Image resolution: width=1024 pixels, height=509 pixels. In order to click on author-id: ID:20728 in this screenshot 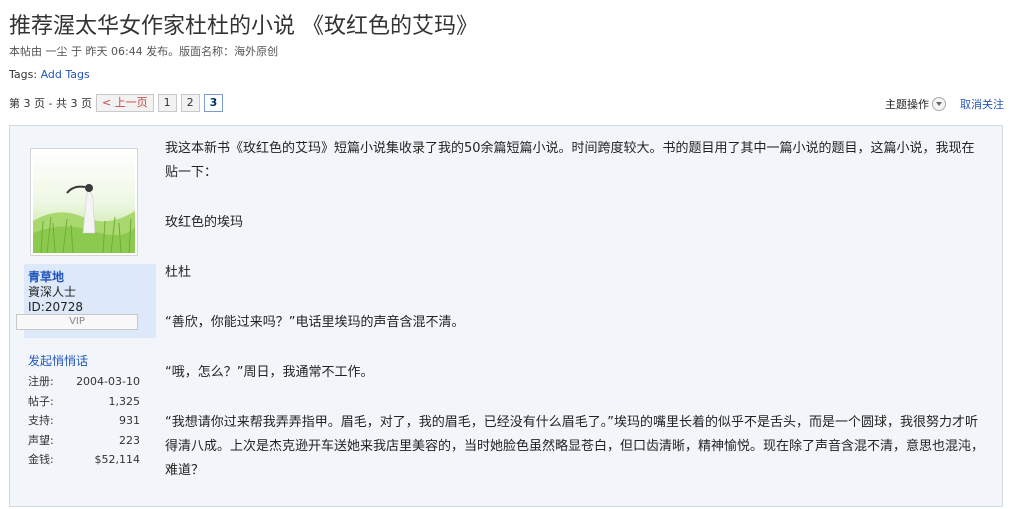, I will do `click(55, 307)`.